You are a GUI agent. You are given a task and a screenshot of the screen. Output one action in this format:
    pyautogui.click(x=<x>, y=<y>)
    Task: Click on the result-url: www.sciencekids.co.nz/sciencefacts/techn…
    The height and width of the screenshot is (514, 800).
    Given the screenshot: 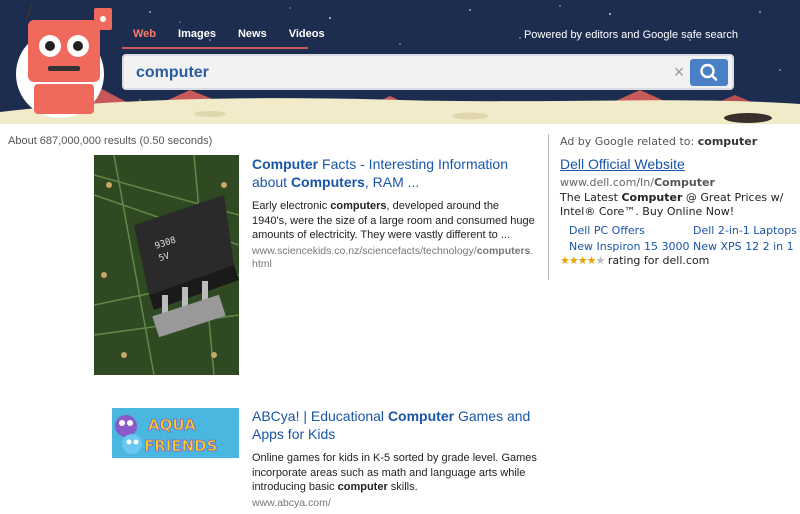 What is the action you would take?
    pyautogui.click(x=394, y=258)
    